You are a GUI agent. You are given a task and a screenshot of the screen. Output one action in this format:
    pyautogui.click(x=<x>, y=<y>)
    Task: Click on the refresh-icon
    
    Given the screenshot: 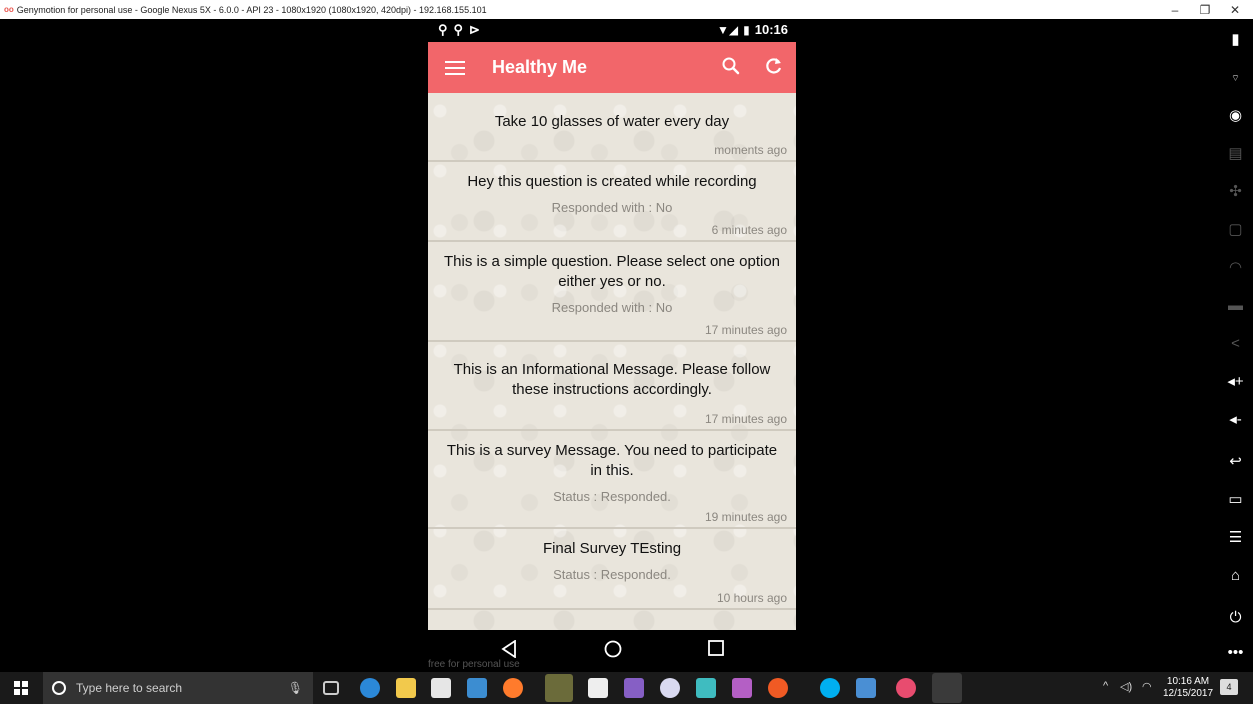 What is the action you would take?
    pyautogui.click(x=774, y=66)
    